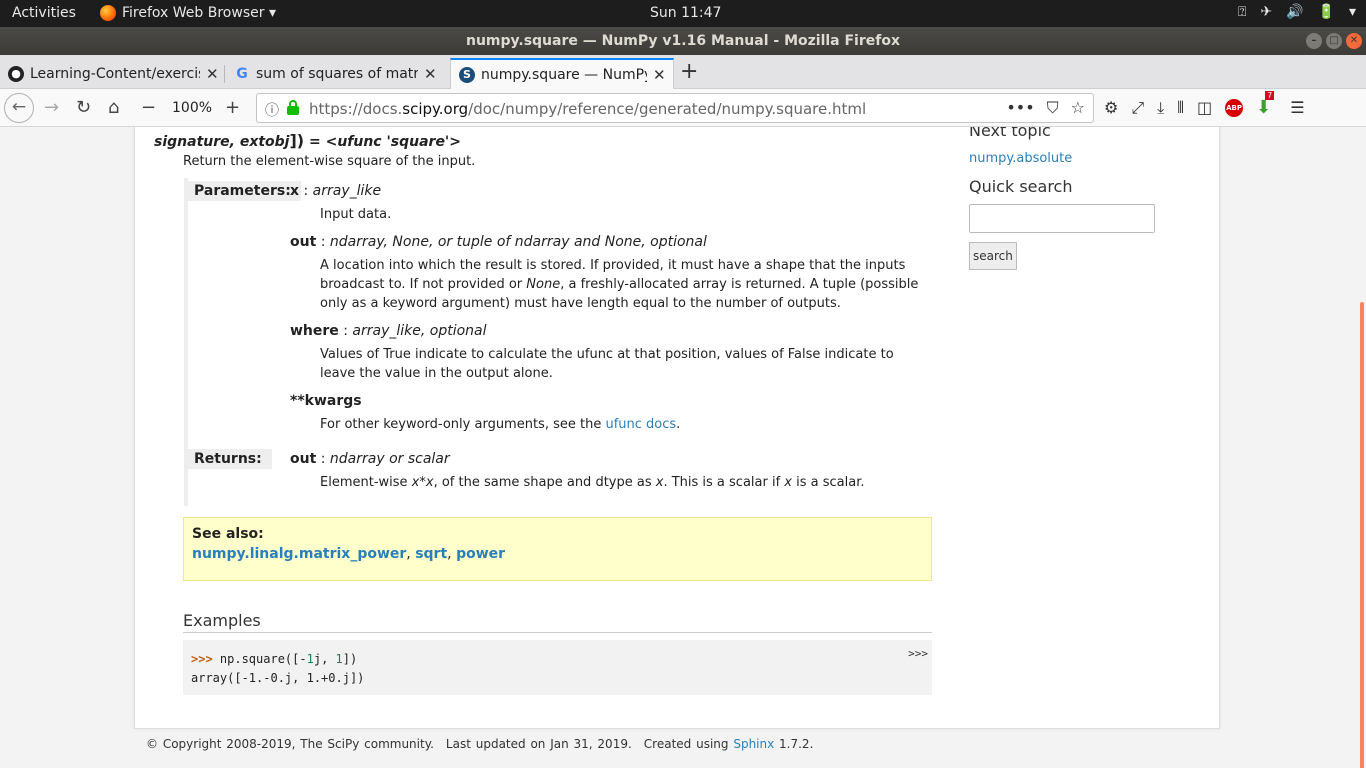  Describe the element at coordinates (242, 73) in the screenshot. I see `google-icon: G` at that location.